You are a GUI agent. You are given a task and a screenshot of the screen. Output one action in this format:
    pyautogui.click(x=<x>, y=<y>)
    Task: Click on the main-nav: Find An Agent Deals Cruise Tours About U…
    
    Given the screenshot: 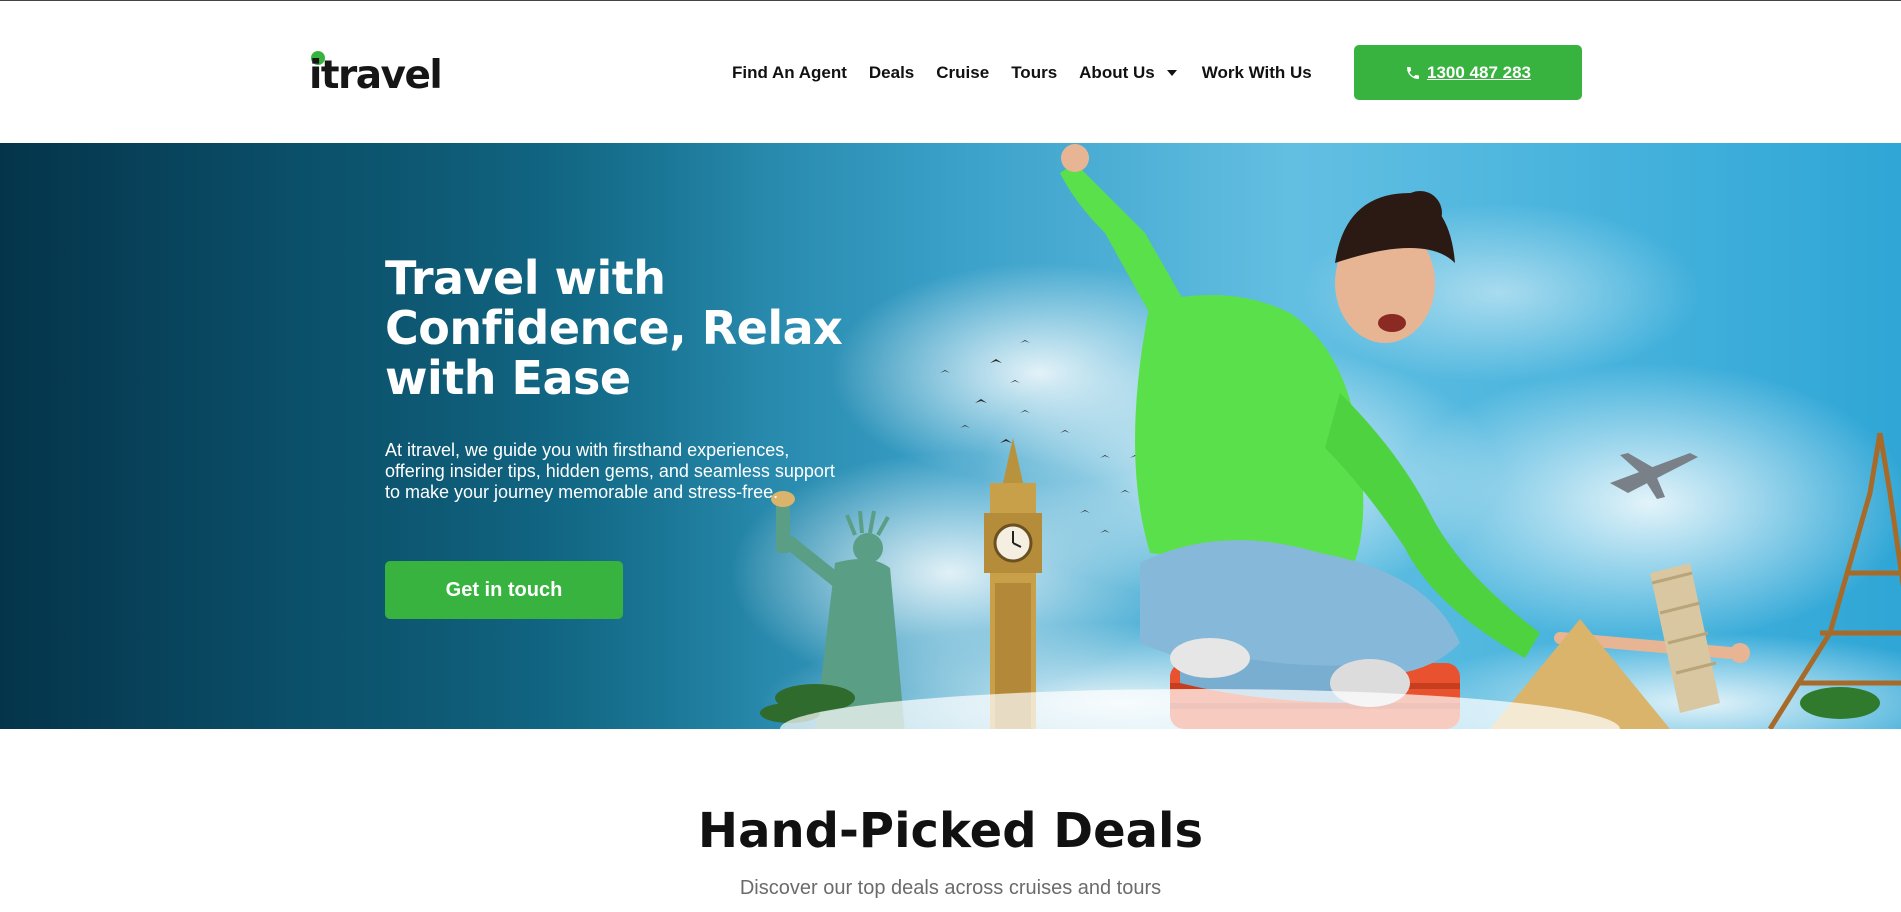 What is the action you would take?
    pyautogui.click(x=1022, y=73)
    